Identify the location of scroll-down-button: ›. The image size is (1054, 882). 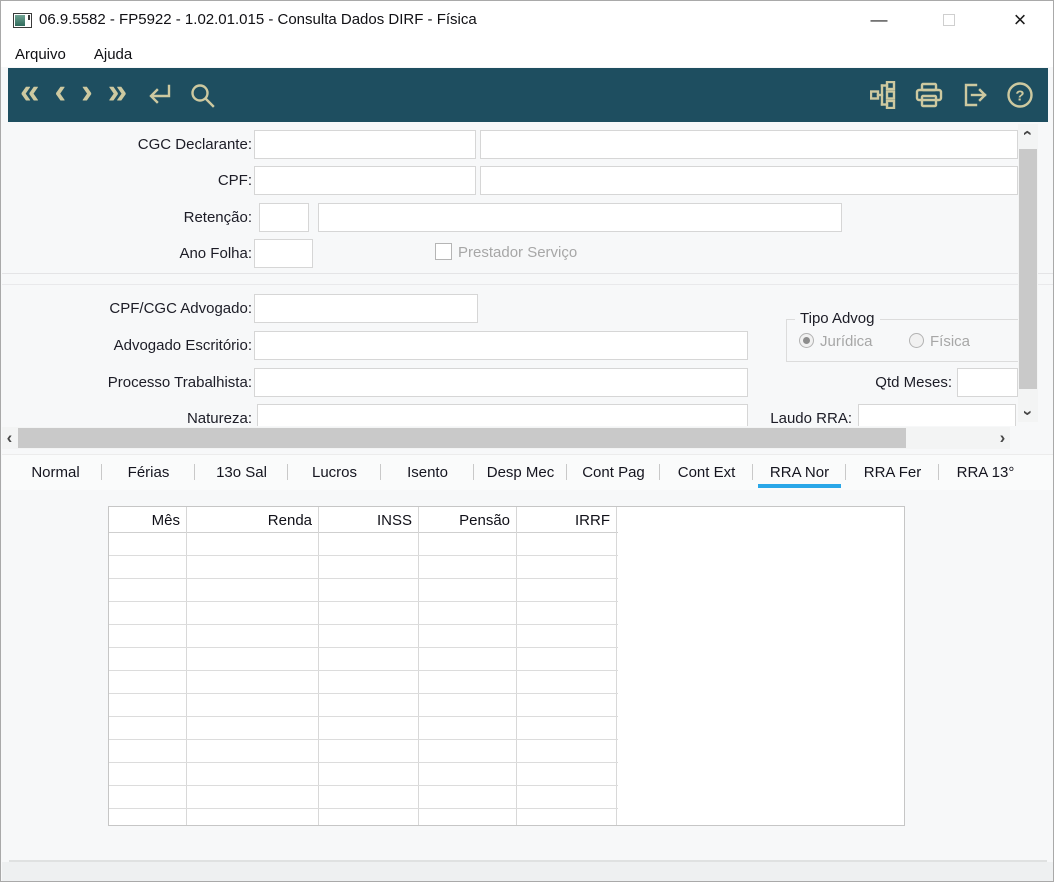
(1028, 413).